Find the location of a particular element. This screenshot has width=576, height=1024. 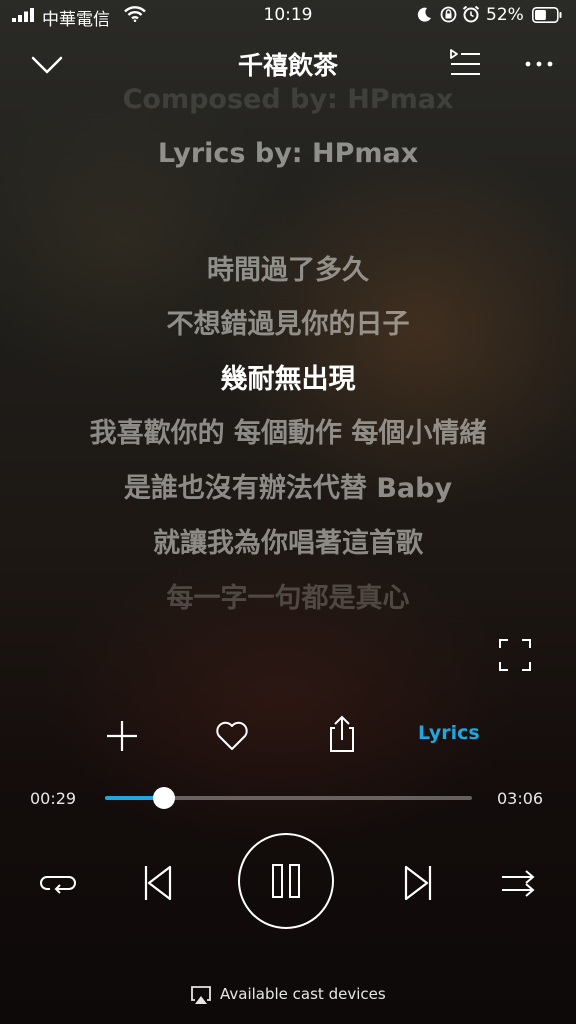

chevron-down-icon is located at coordinates (47, 65).